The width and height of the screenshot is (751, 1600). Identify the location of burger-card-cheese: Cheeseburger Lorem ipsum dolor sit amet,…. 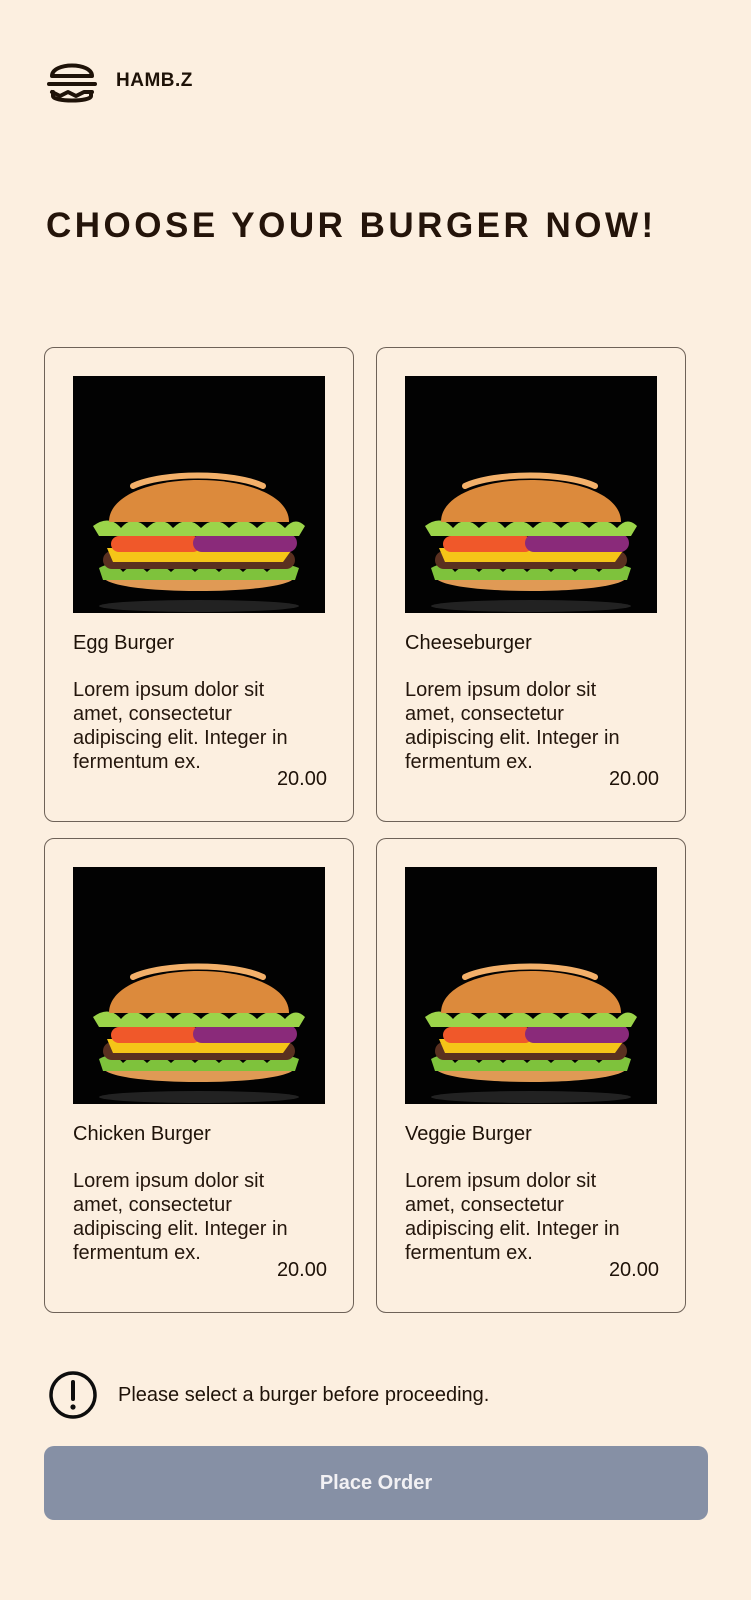
(531, 584).